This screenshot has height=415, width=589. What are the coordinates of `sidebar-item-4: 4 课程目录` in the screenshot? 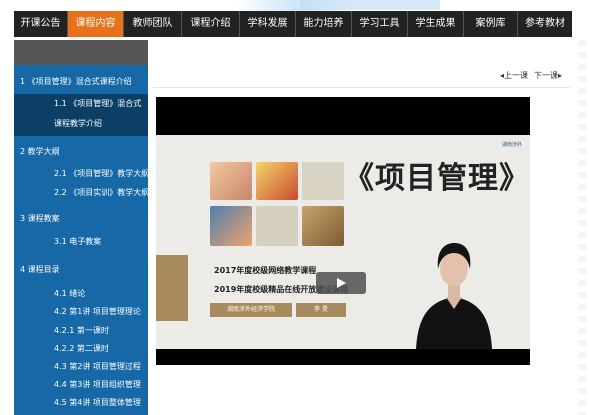 It's located at (81, 270).